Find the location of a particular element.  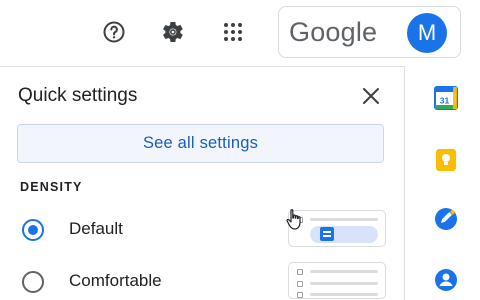

gear-icon is located at coordinates (173, 32).